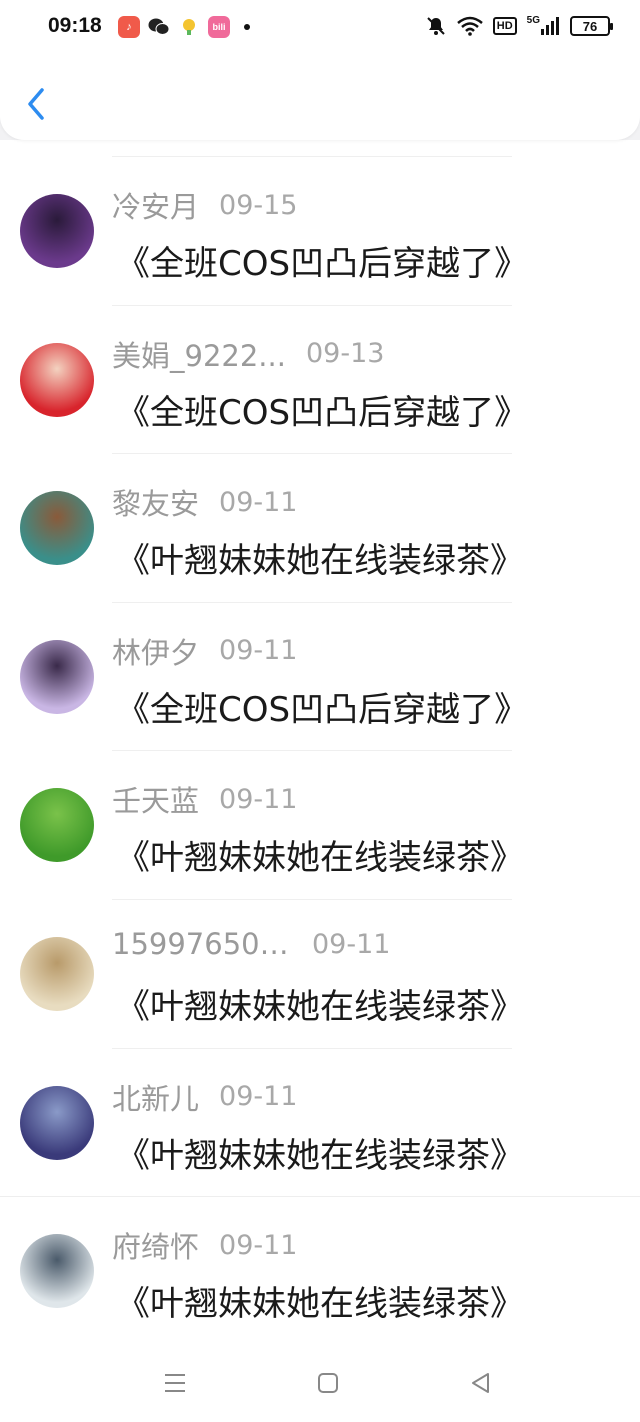 The width and height of the screenshot is (640, 1422). Describe the element at coordinates (155, 799) in the screenshot. I see `user-name: 壬天蓝` at that location.